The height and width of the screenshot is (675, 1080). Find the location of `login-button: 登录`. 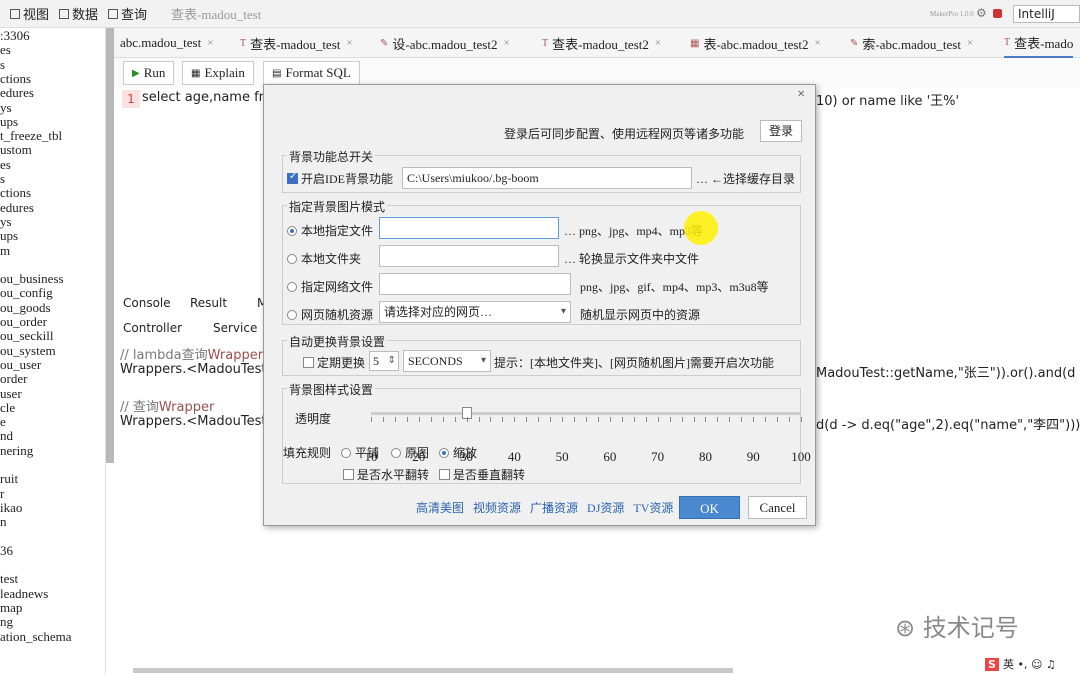

login-button: 登录 is located at coordinates (781, 131).